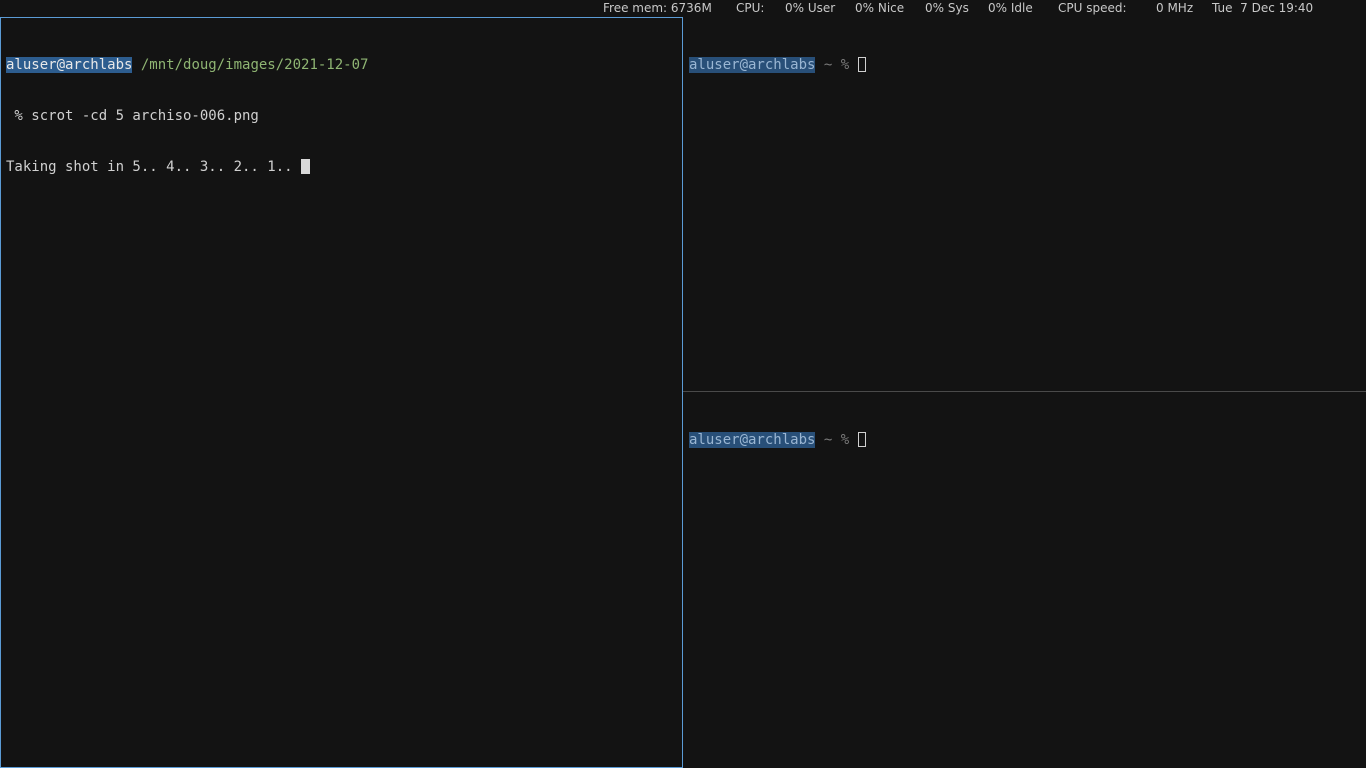 The width and height of the screenshot is (1366, 768). What do you see at coordinates (880, 8) in the screenshot?
I see `cpu-nice-readout: 0% Nice` at bounding box center [880, 8].